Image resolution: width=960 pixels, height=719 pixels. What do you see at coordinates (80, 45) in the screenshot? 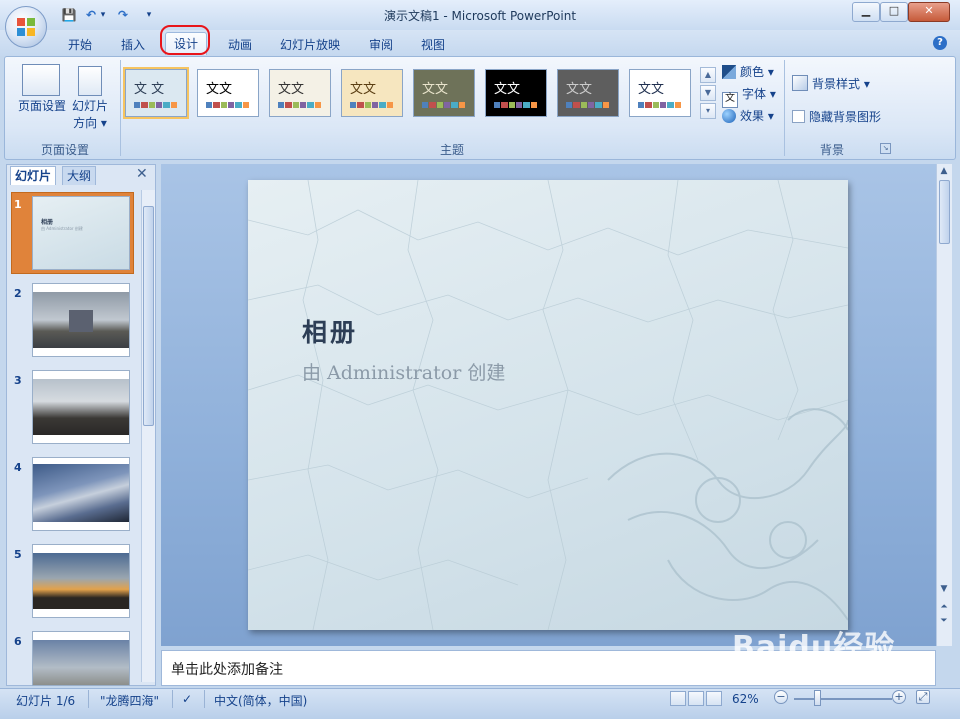
I see `tab-home: 开始` at bounding box center [80, 45].